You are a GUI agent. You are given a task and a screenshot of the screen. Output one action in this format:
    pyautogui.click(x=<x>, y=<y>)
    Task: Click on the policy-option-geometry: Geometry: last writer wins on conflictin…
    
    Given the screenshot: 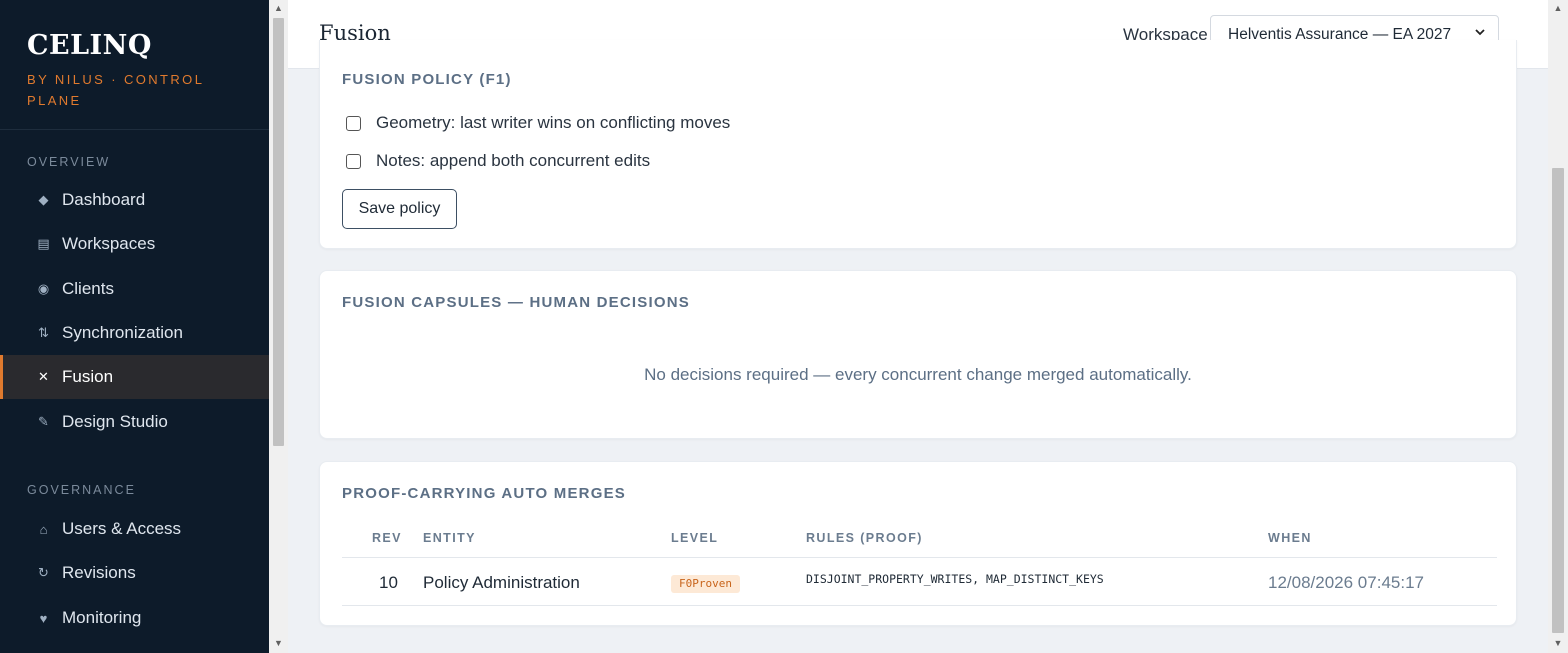 What is the action you would take?
    pyautogui.click(x=538, y=123)
    